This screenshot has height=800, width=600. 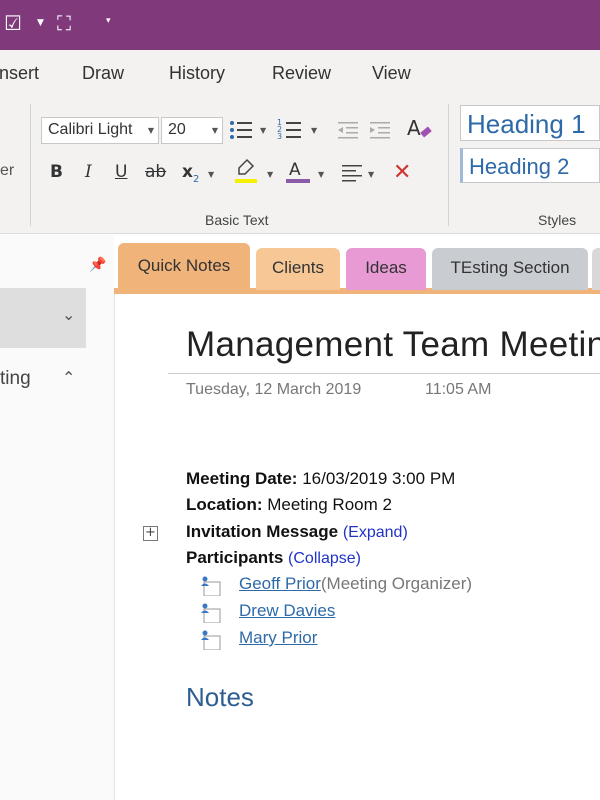 I want to click on subscript-x: x, so click(x=187, y=172).